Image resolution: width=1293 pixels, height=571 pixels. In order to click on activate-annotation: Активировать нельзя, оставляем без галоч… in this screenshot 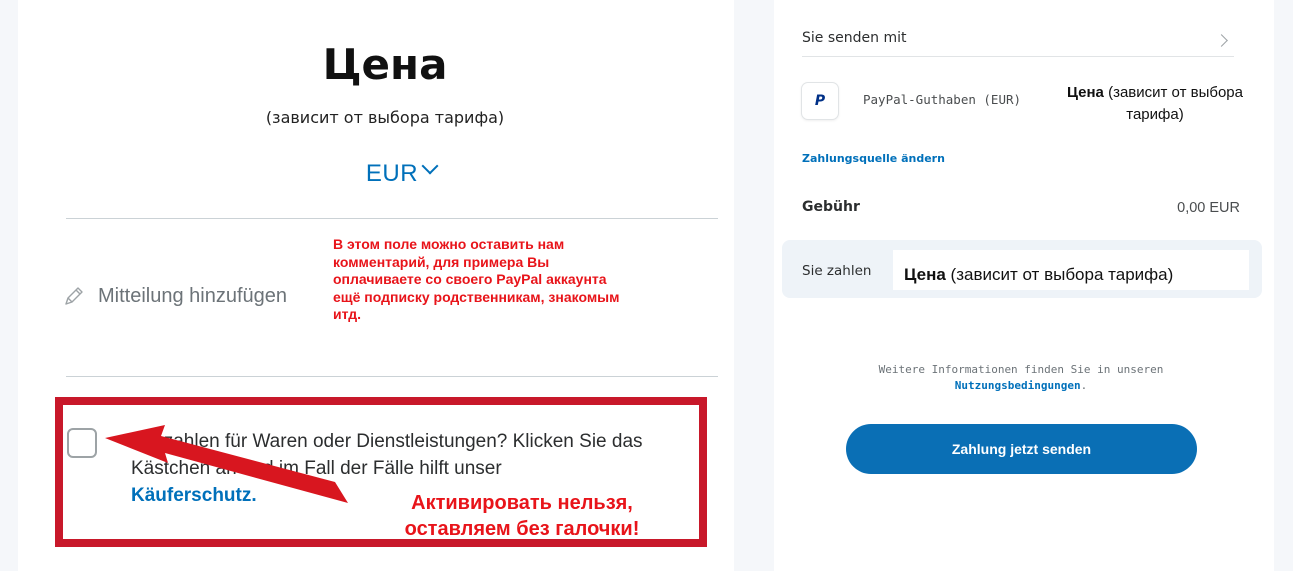, I will do `click(522, 516)`.